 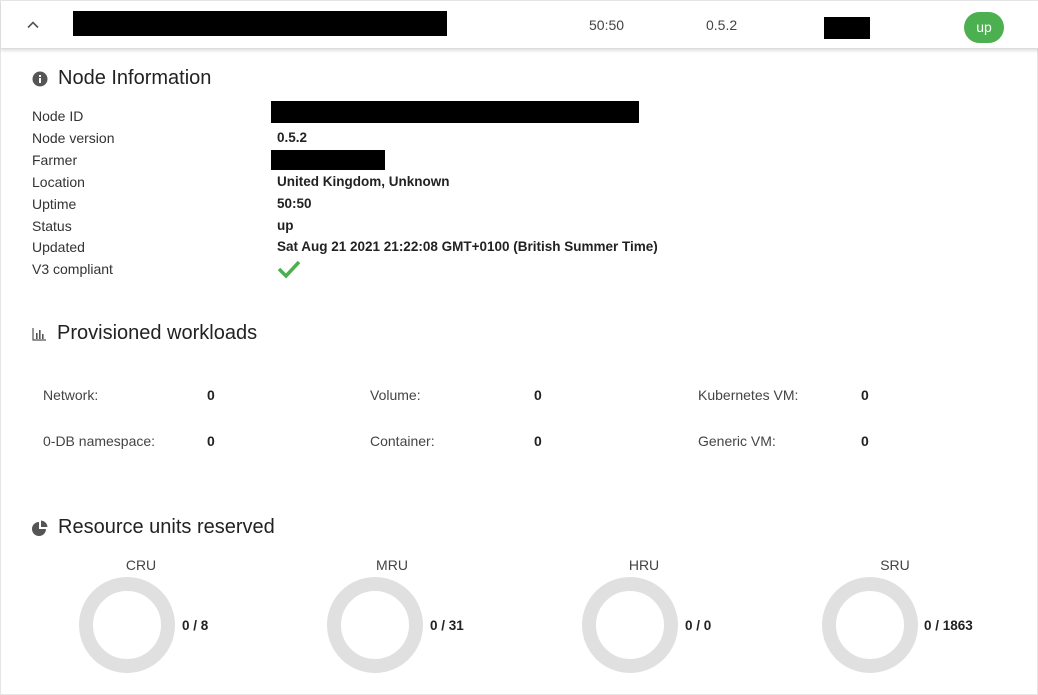 What do you see at coordinates (71, 395) in the screenshot?
I see `workload-label-network: Network:` at bounding box center [71, 395].